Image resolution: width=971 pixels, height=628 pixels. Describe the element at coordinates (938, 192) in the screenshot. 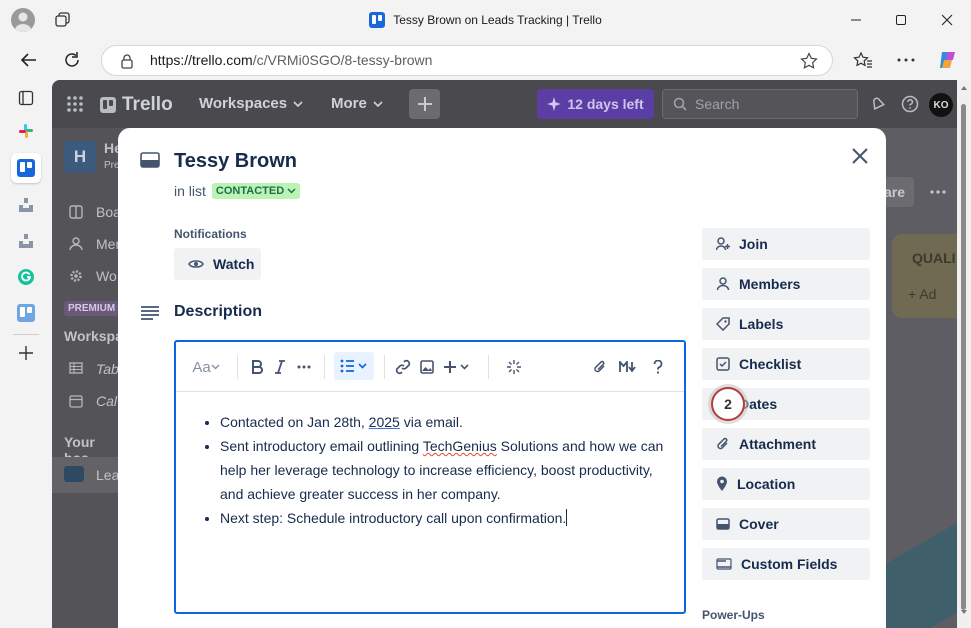

I see `board-menu-icon` at that location.